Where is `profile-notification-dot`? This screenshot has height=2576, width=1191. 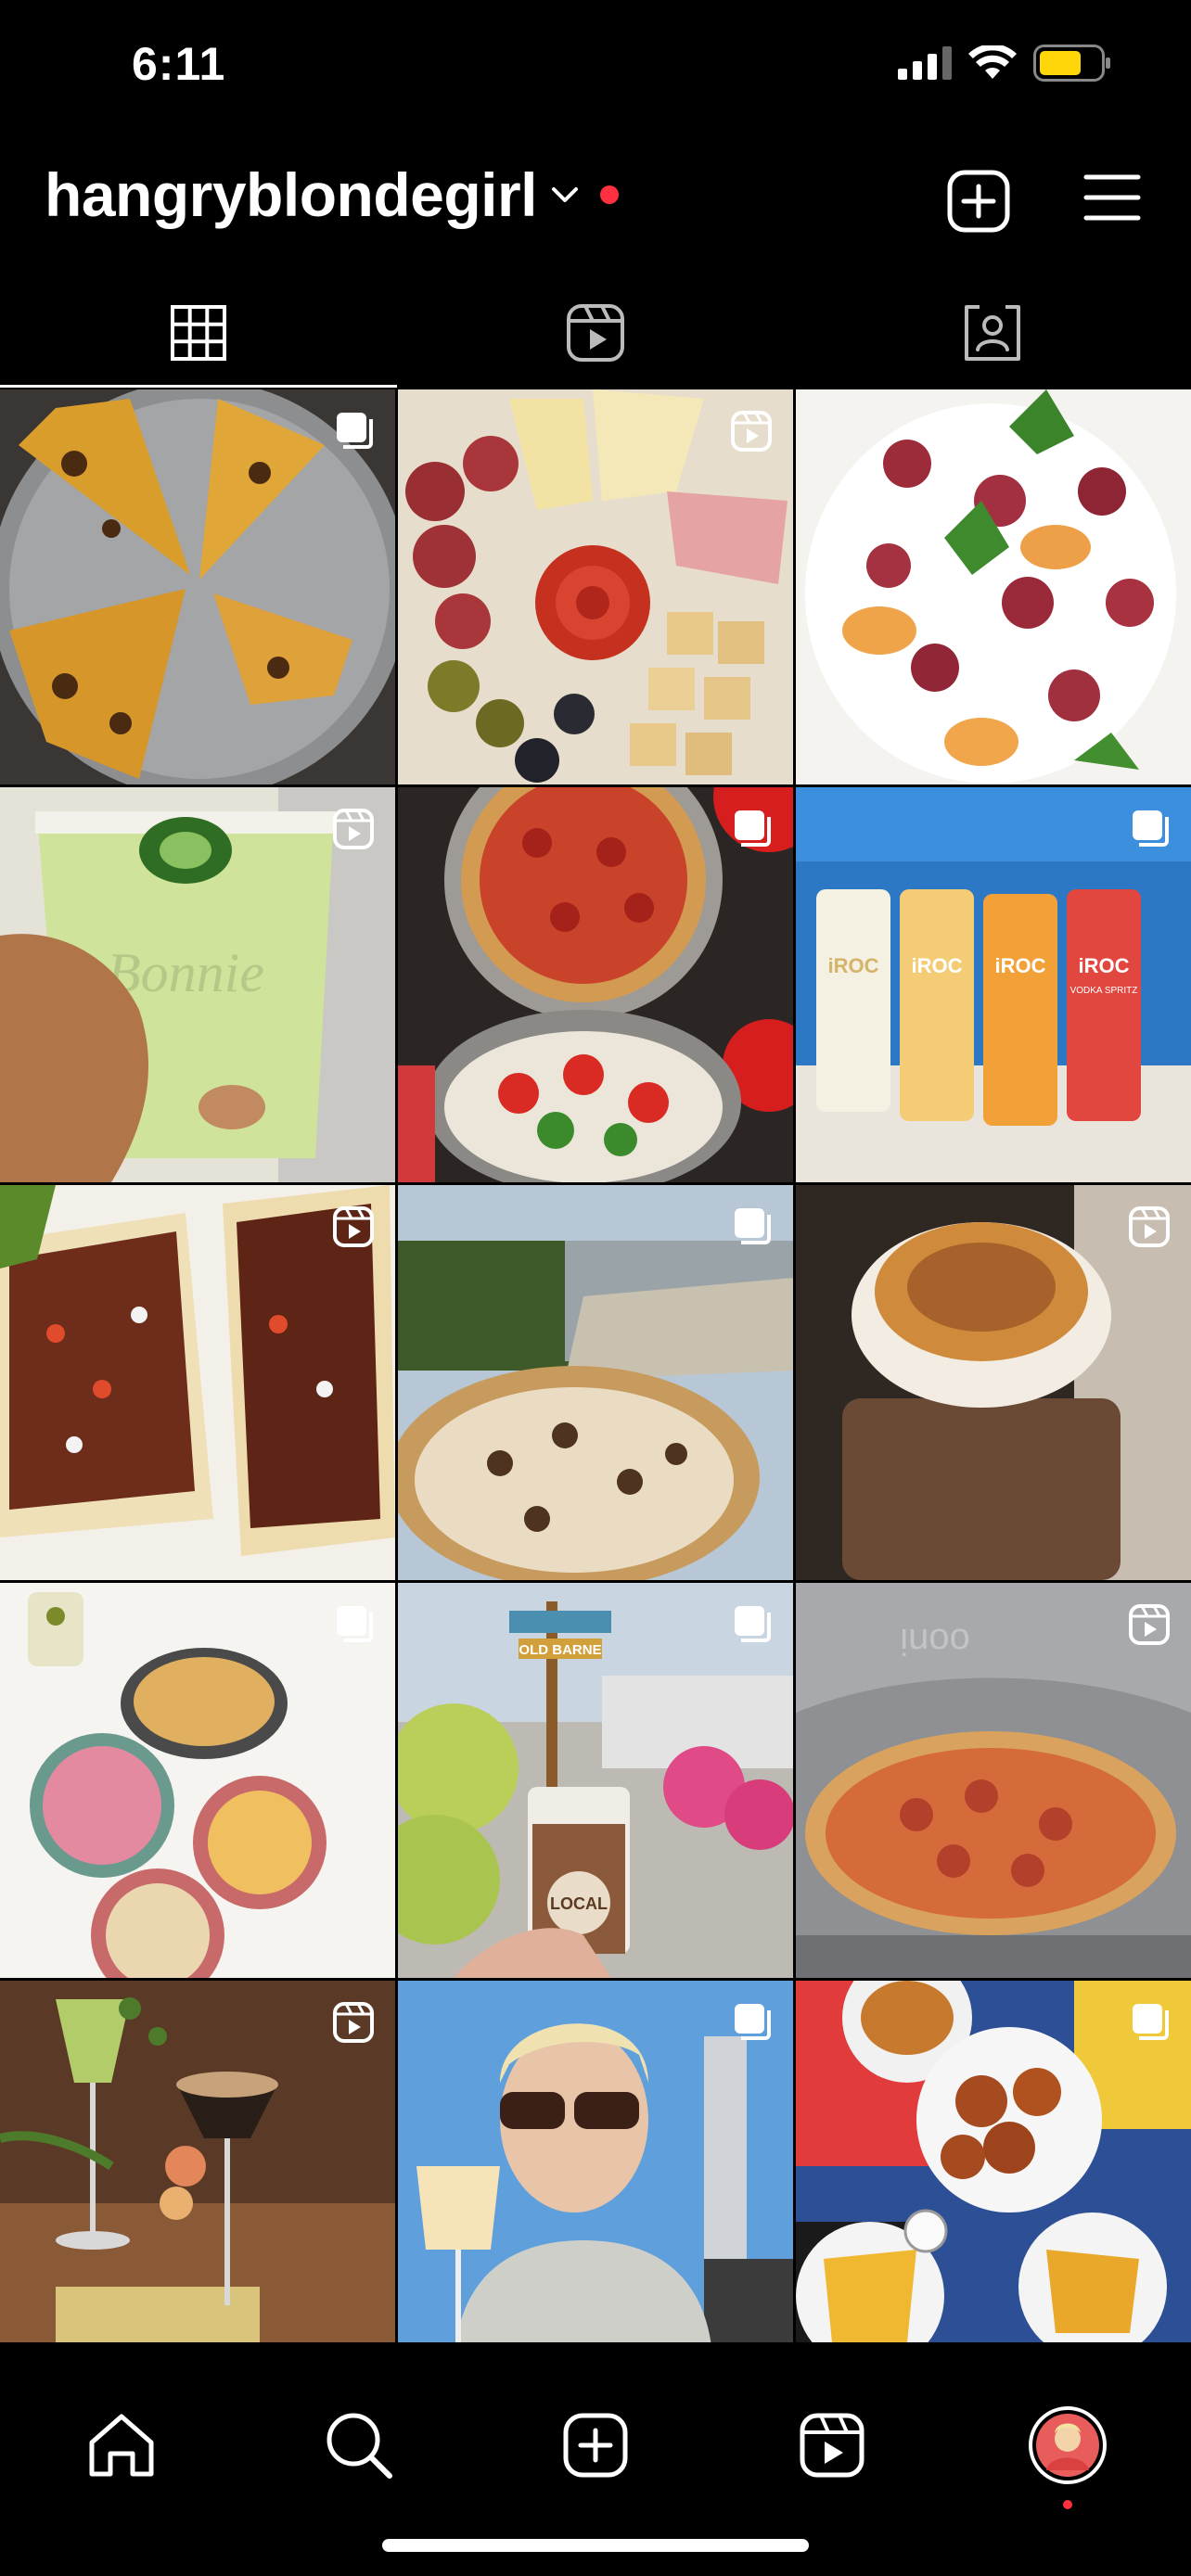
profile-notification-dot is located at coordinates (1067, 2504).